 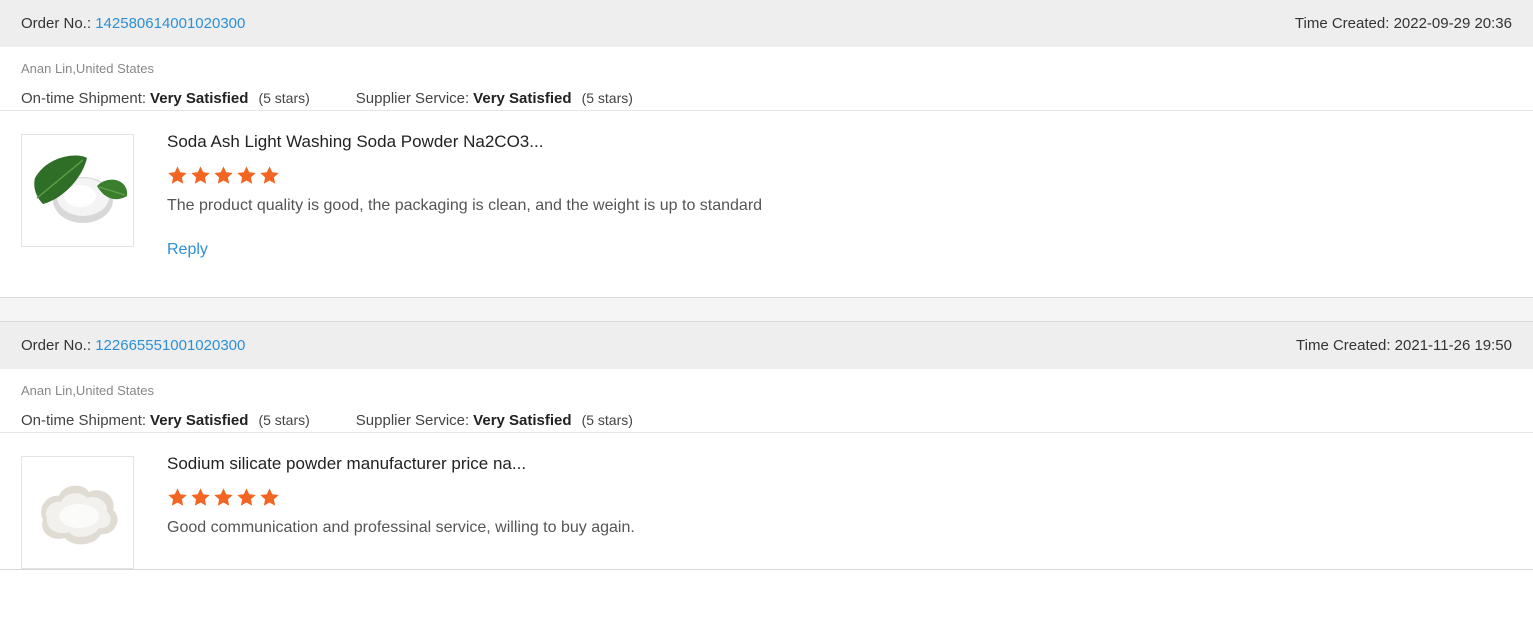 I want to click on order-number: Order No.: 122665551001020300, so click(x=133, y=345).